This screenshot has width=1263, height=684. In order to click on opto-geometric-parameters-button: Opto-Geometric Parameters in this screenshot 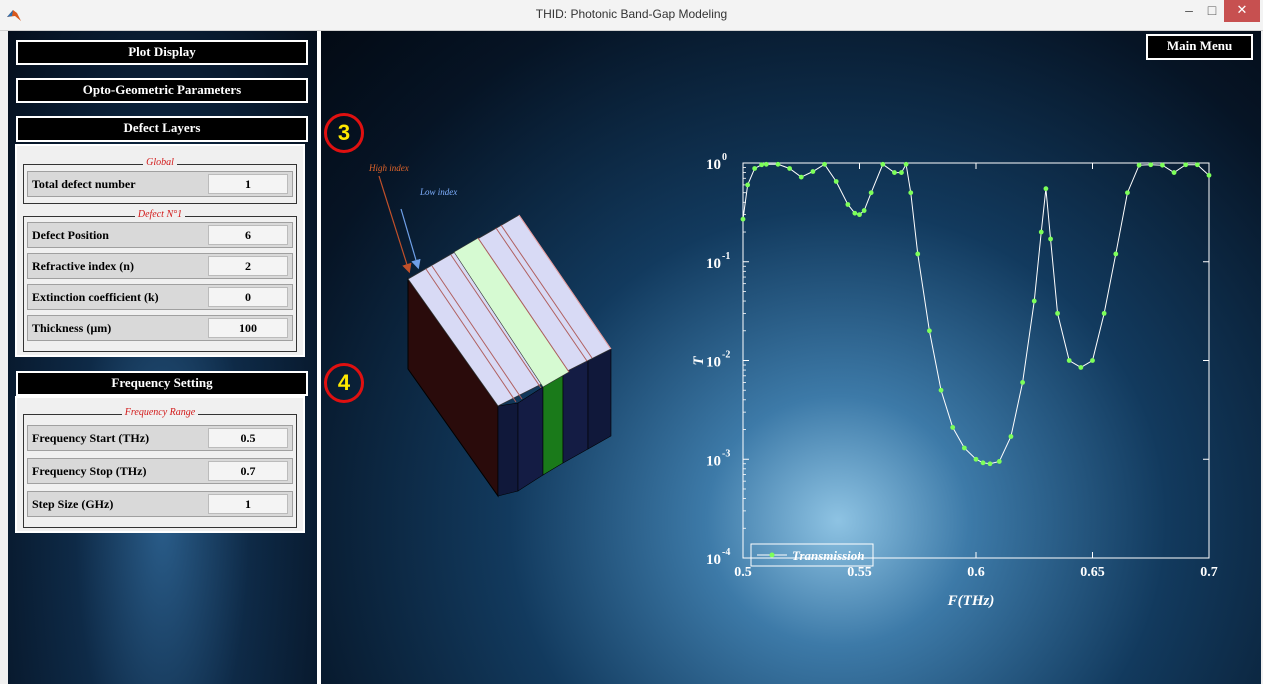, I will do `click(162, 90)`.